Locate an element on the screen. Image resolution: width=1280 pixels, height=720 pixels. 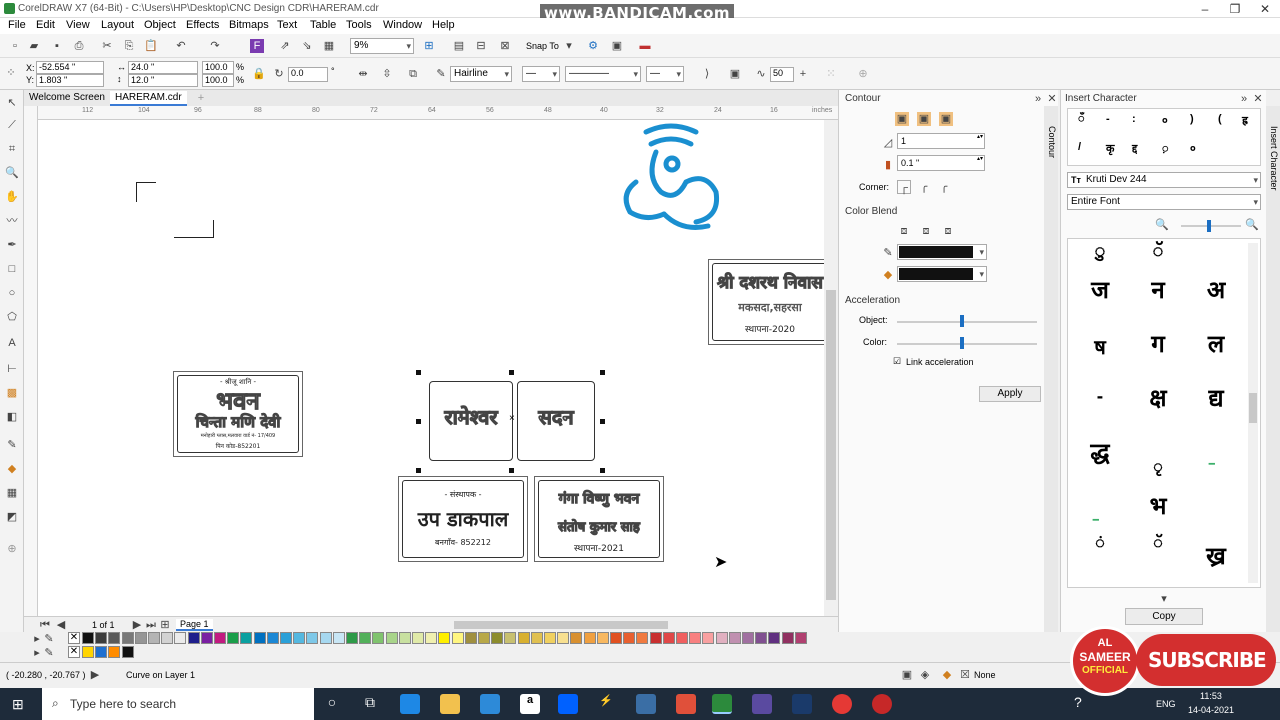
polygon-tool-icon: ⬠ is located at coordinates (12, 317).